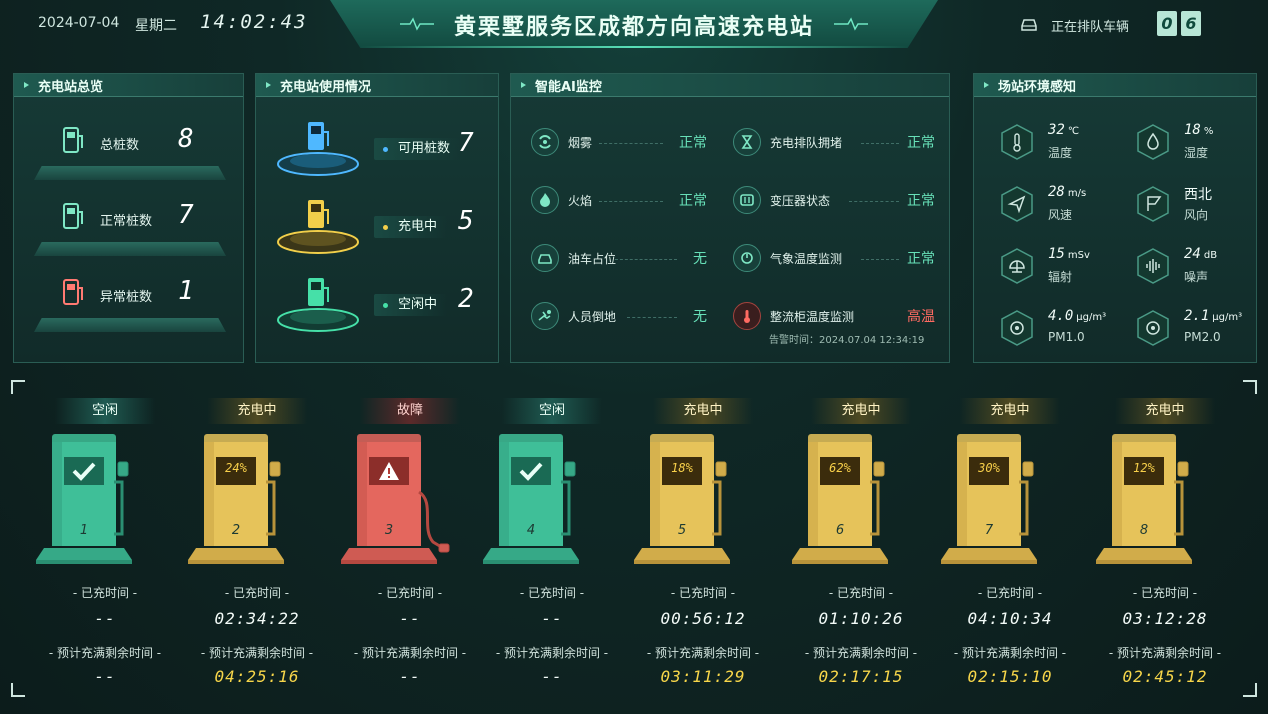 The image size is (1268, 714). What do you see at coordinates (700, 317) in the screenshot?
I see `ai-status: 无` at bounding box center [700, 317].